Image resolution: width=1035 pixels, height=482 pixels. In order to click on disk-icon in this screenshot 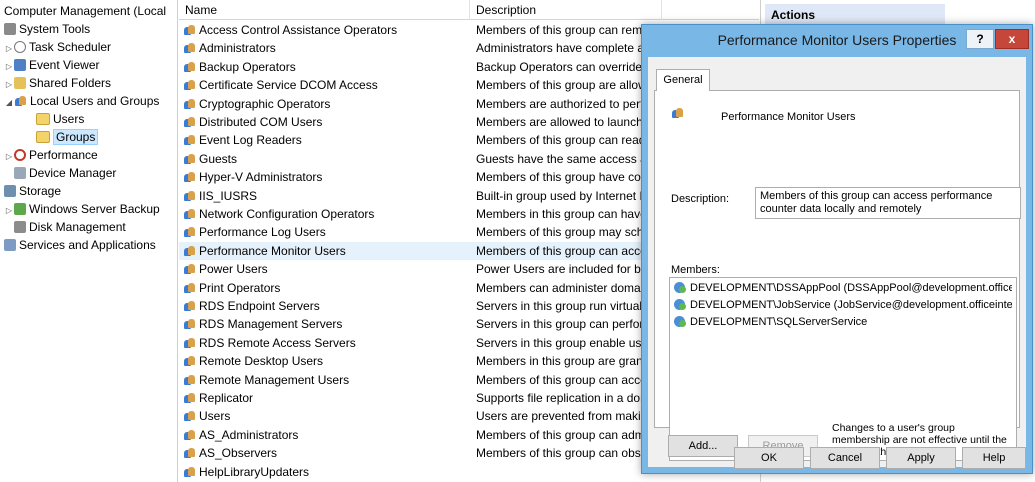, I will do `click(20, 227)`.